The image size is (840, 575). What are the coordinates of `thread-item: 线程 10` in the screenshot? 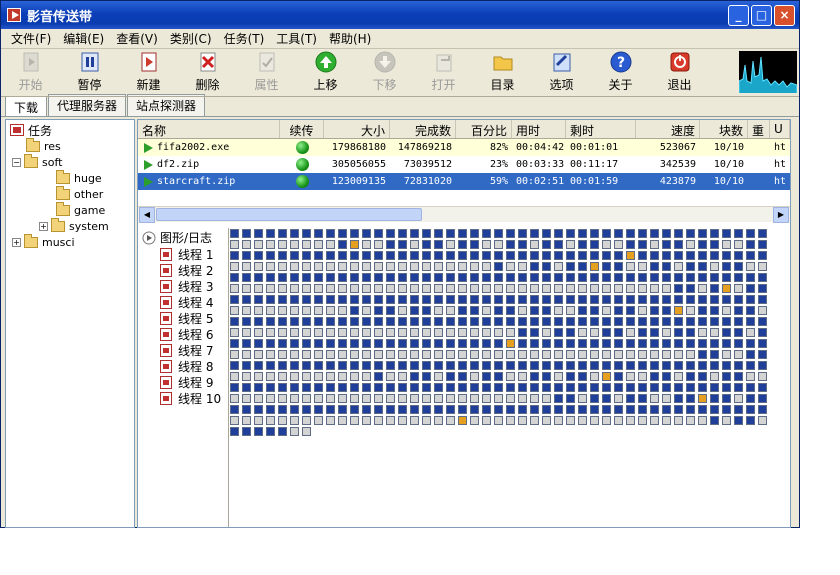 It's located at (190, 398).